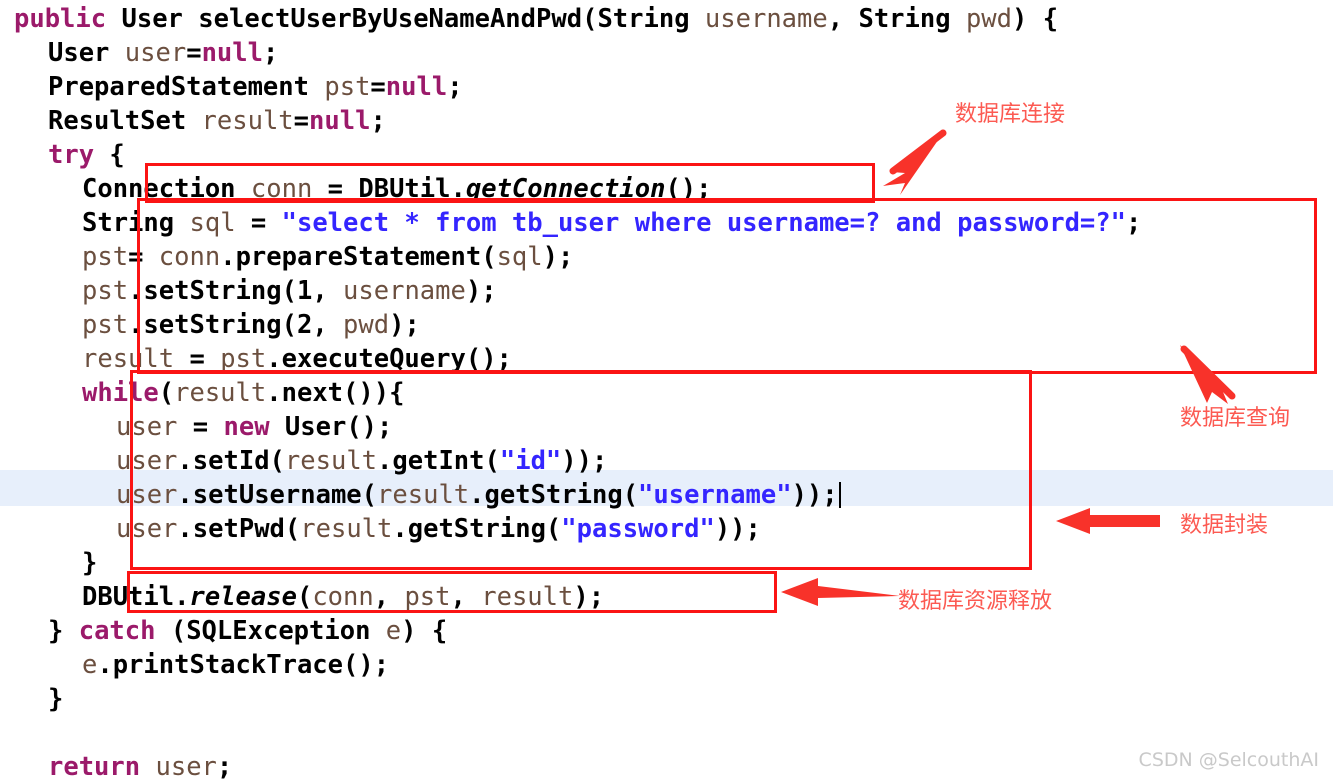 The height and width of the screenshot is (784, 1333). What do you see at coordinates (1224, 525) in the screenshot?
I see `annotation-label-data-encapsulation: 数据封装` at bounding box center [1224, 525].